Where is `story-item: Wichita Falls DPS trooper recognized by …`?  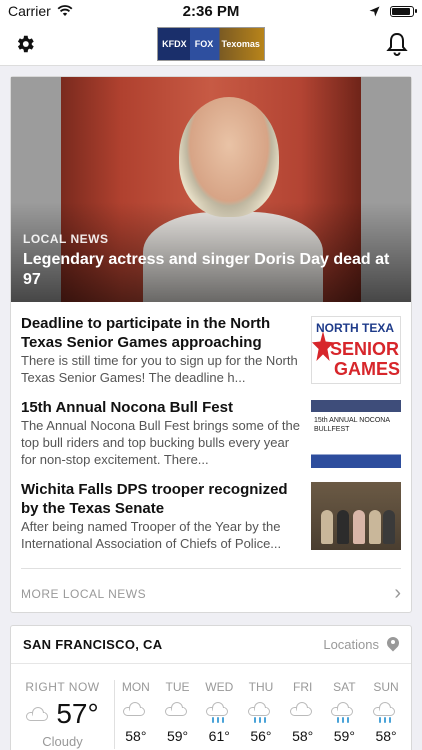 story-item: Wichita Falls DPS trooper recognized by … is located at coordinates (211, 516).